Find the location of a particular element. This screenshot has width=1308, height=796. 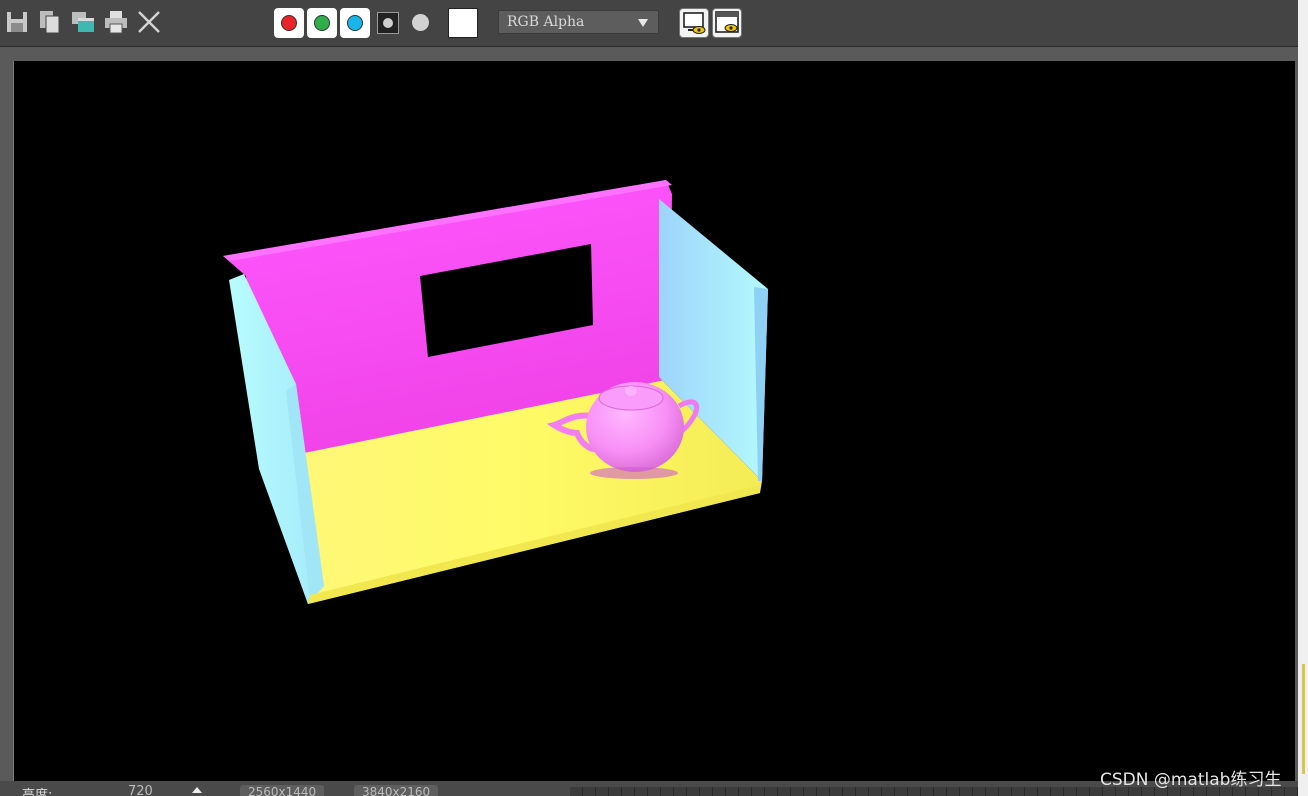

red-channel-button is located at coordinates (289, 23).